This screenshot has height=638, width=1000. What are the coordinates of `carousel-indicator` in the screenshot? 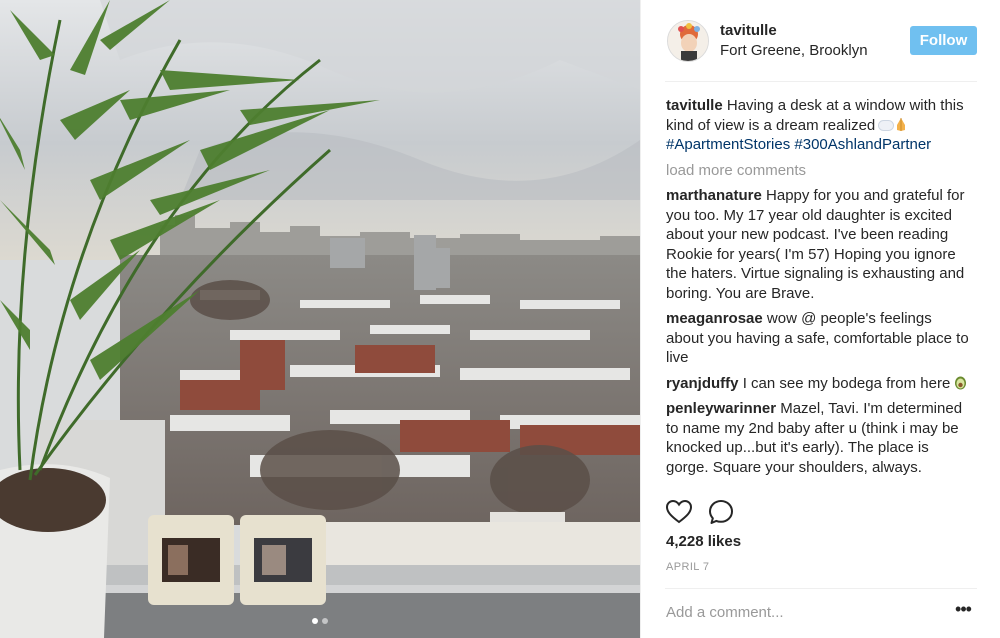 It's located at (320, 621).